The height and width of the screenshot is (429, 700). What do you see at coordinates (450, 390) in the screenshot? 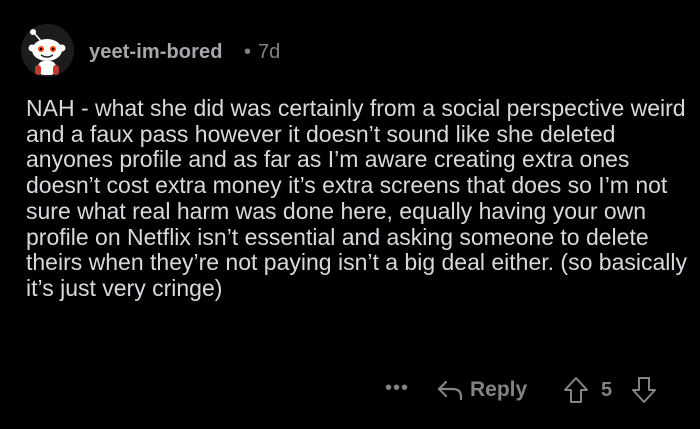
I see `reply-arrow-icon` at bounding box center [450, 390].